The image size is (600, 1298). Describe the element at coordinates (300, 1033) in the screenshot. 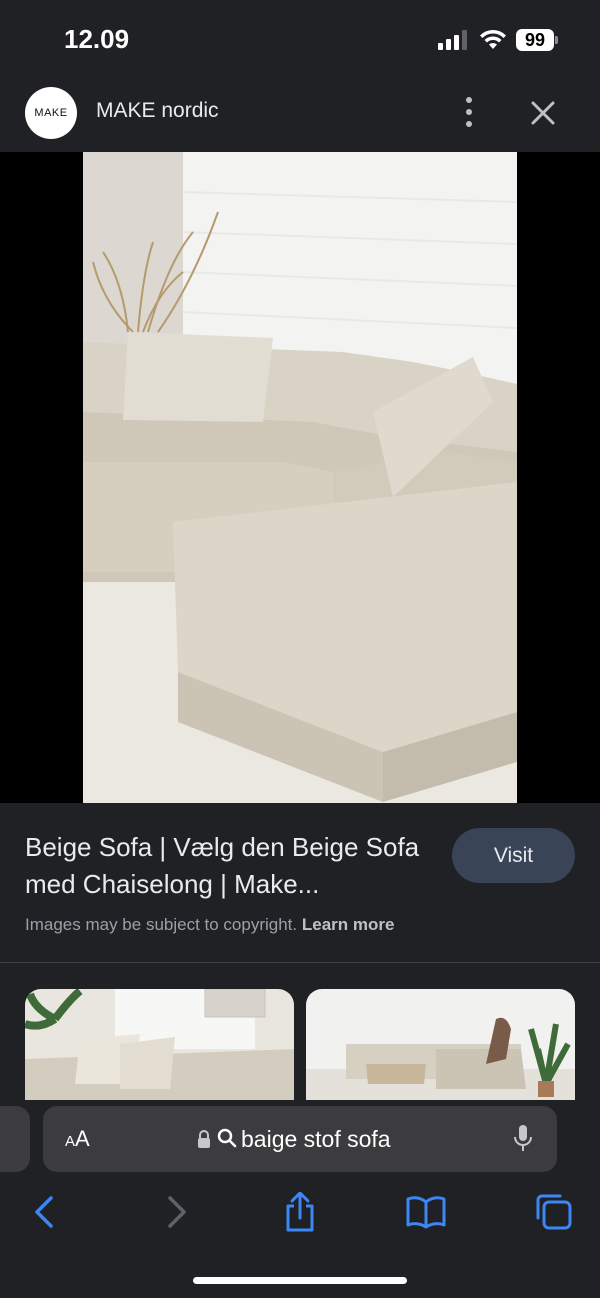

I see `related-images` at that location.